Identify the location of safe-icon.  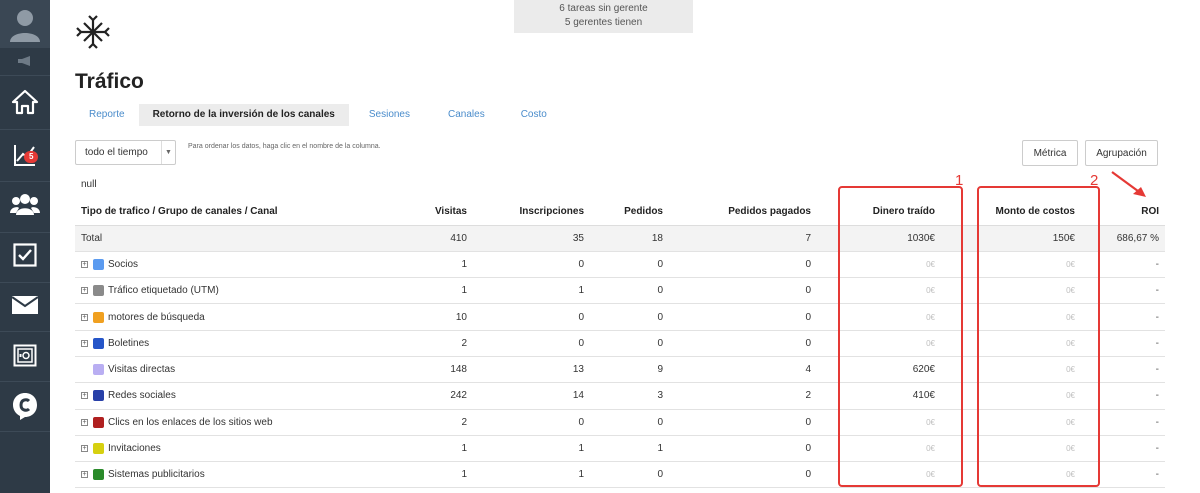
(25, 356).